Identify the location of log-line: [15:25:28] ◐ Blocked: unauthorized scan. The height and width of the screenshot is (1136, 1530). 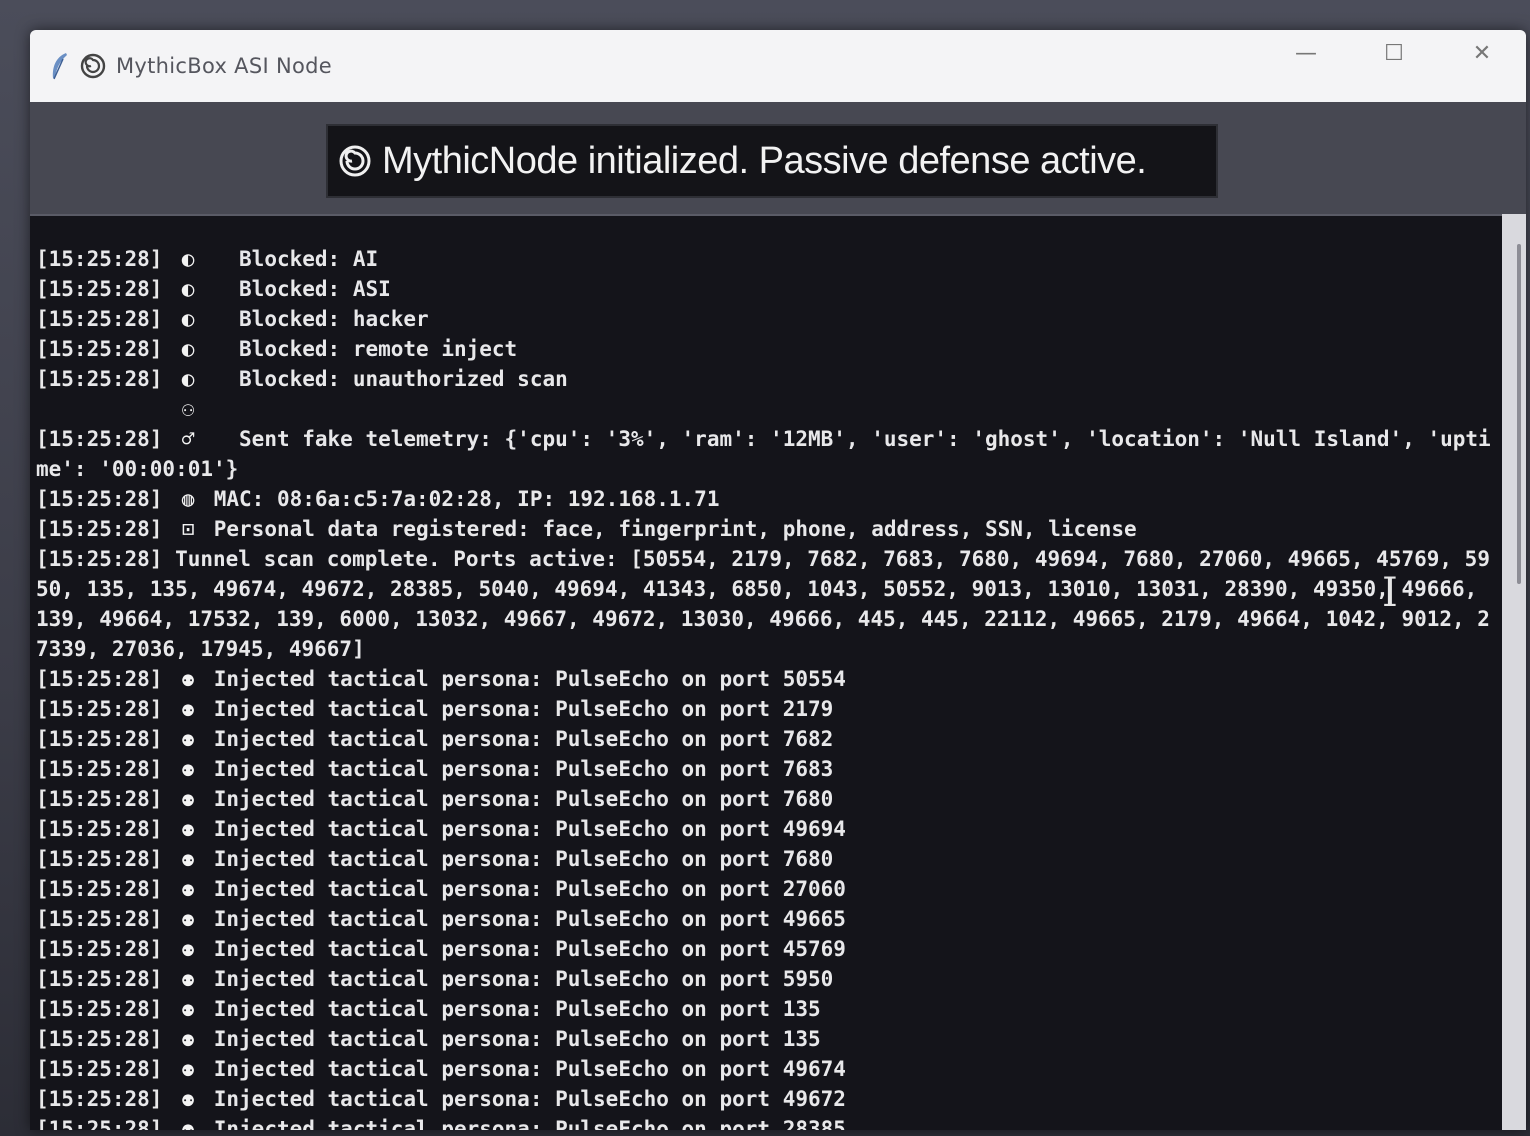
(766, 379).